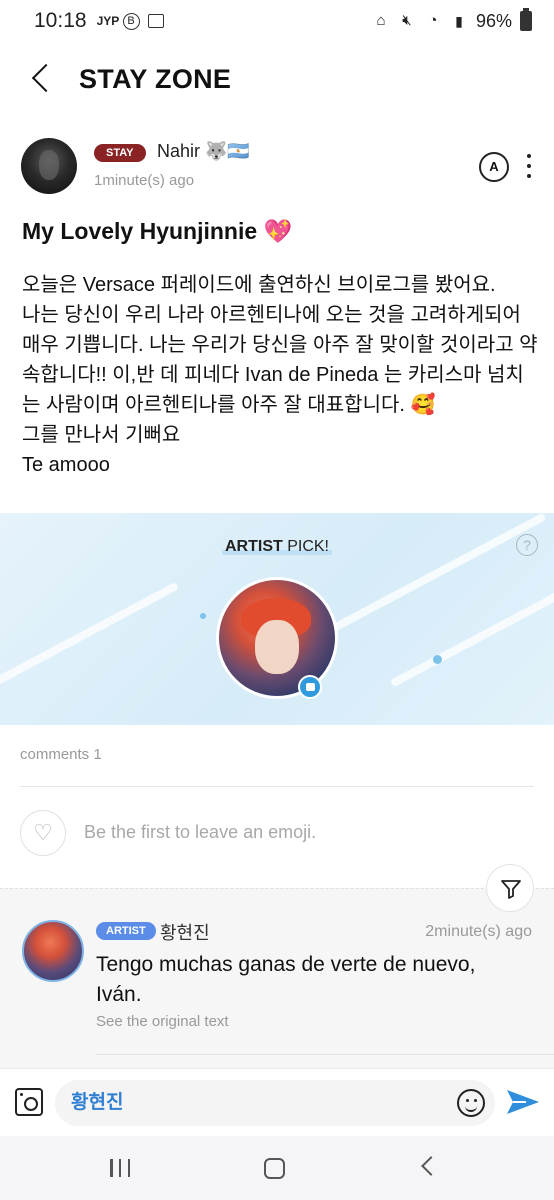  I want to click on system-nav-bar, so click(277, 1168).